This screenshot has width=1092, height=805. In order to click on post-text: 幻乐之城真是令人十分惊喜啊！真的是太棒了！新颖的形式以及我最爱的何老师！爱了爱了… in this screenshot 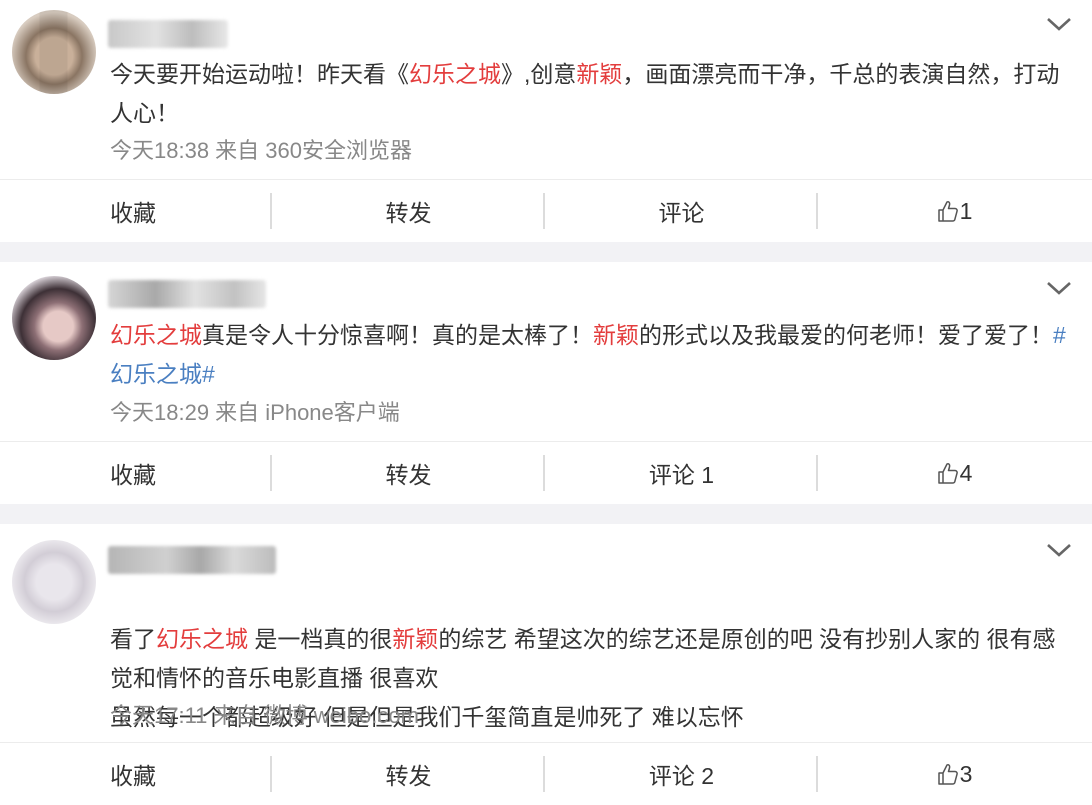, I will do `click(589, 355)`.